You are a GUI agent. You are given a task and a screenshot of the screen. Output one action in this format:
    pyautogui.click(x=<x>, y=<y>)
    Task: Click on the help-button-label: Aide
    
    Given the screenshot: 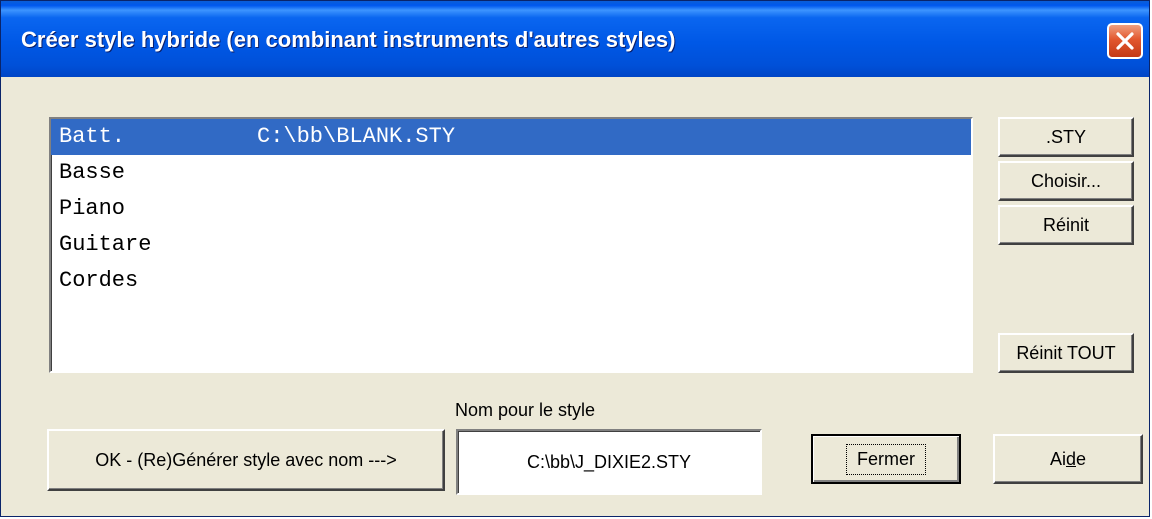 What is the action you would take?
    pyautogui.click(x=1068, y=458)
    